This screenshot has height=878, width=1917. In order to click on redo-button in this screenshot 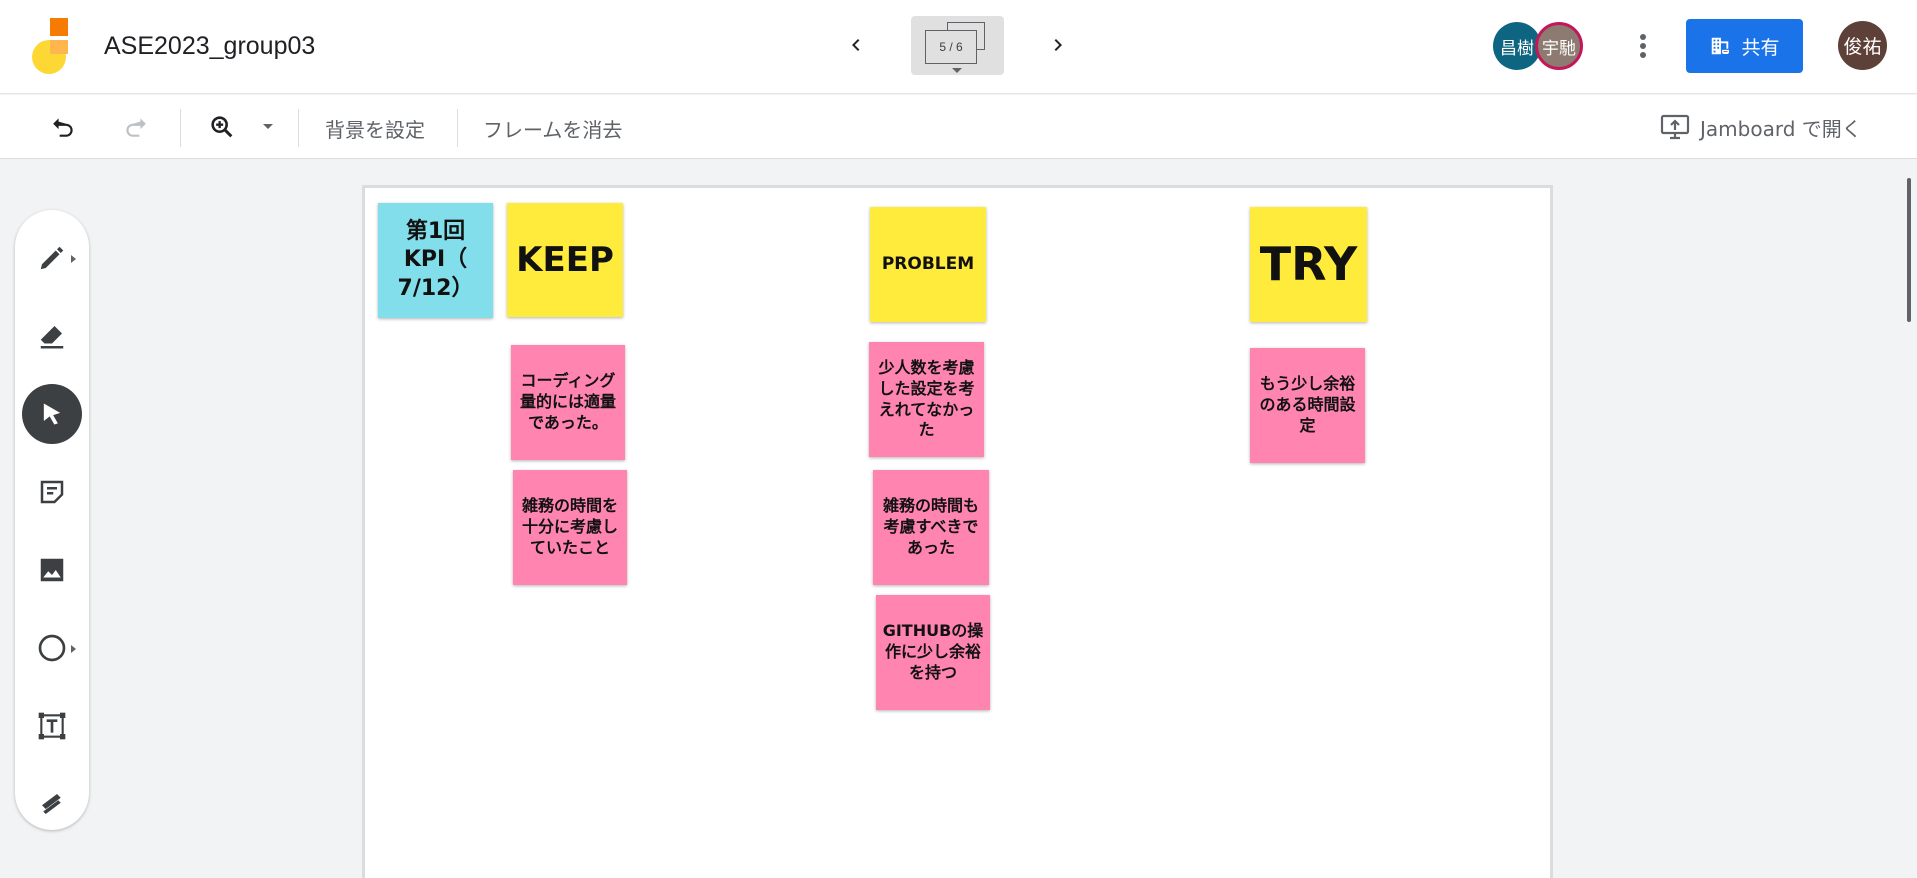, I will do `click(135, 127)`.